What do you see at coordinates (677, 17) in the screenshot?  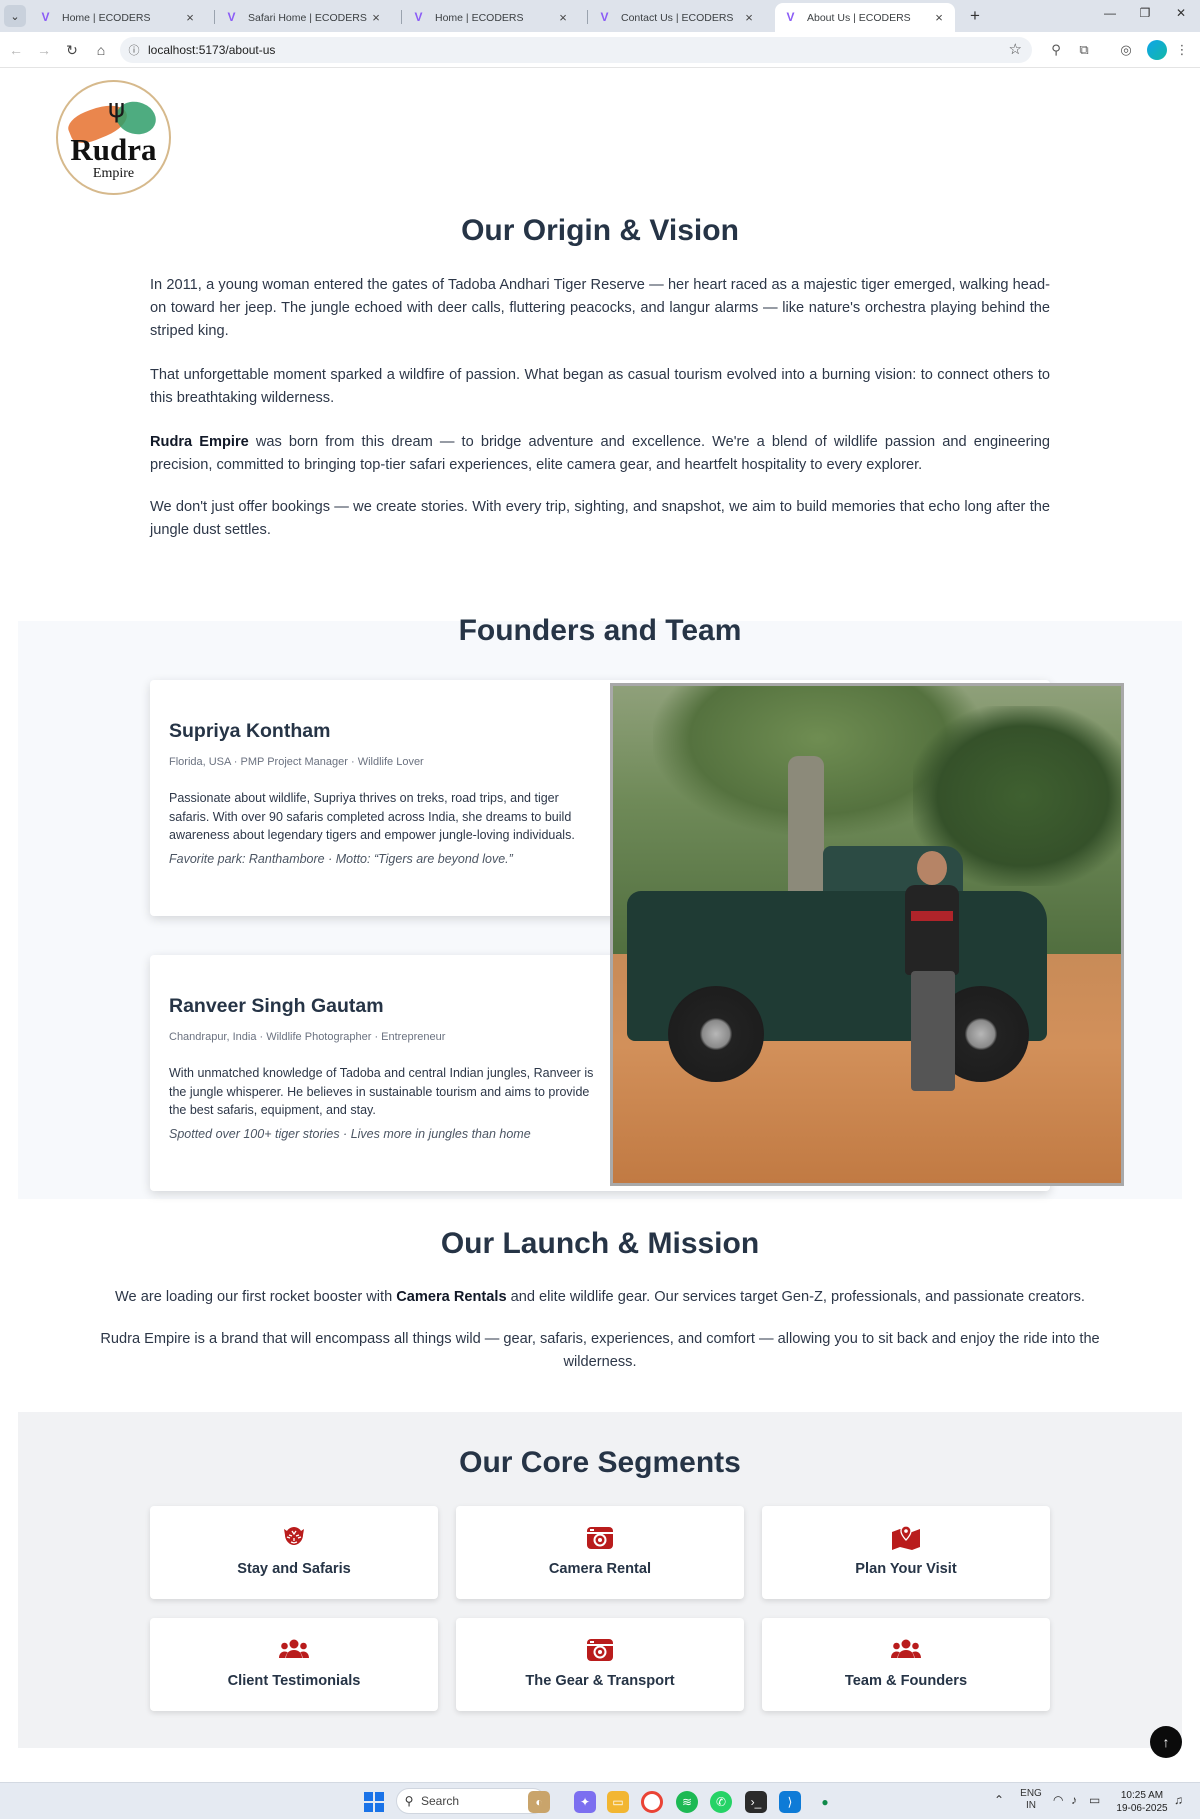 I see `tab-contact-us: V Contact Us | ECODERS ×` at bounding box center [677, 17].